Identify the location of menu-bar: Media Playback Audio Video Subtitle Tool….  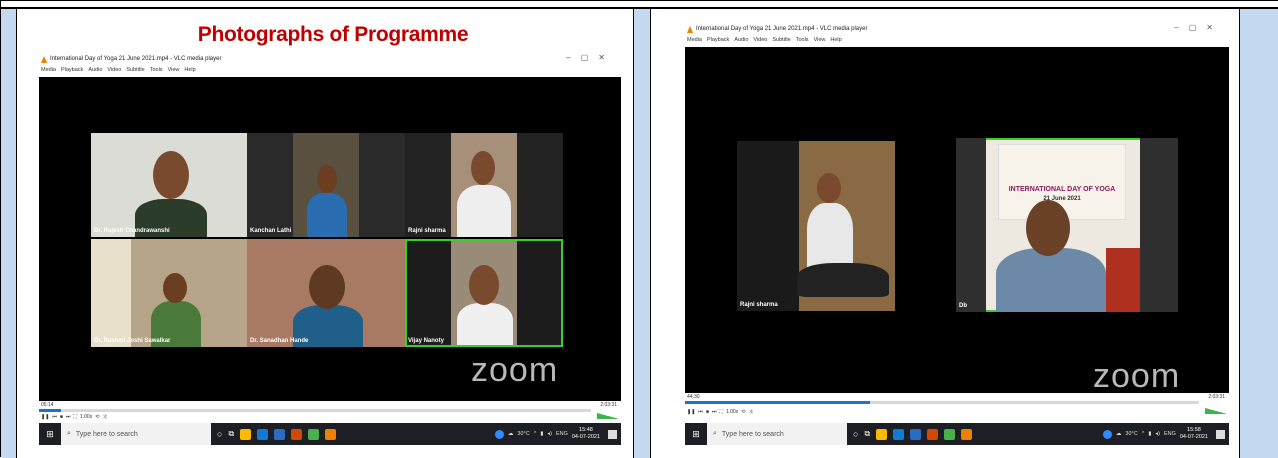
(330, 70).